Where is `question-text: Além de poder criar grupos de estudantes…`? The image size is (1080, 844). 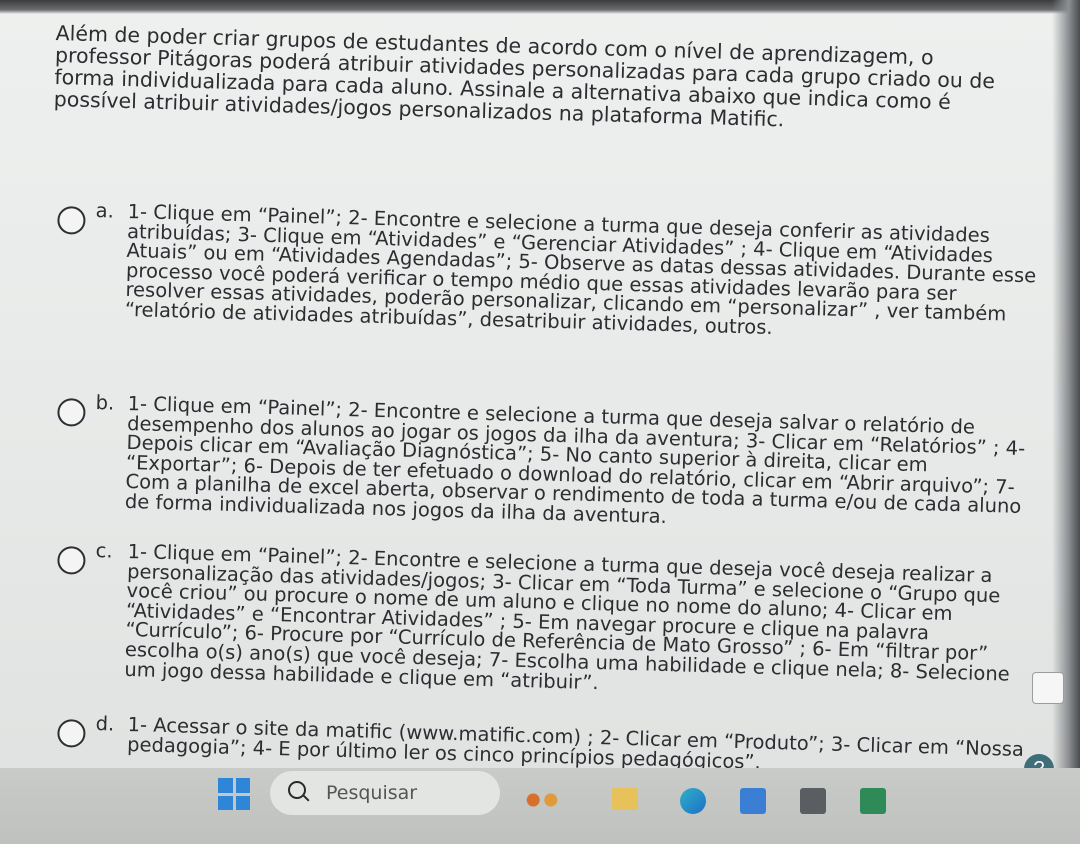 question-text: Além de poder criar grupos de estudantes… is located at coordinates (524, 76).